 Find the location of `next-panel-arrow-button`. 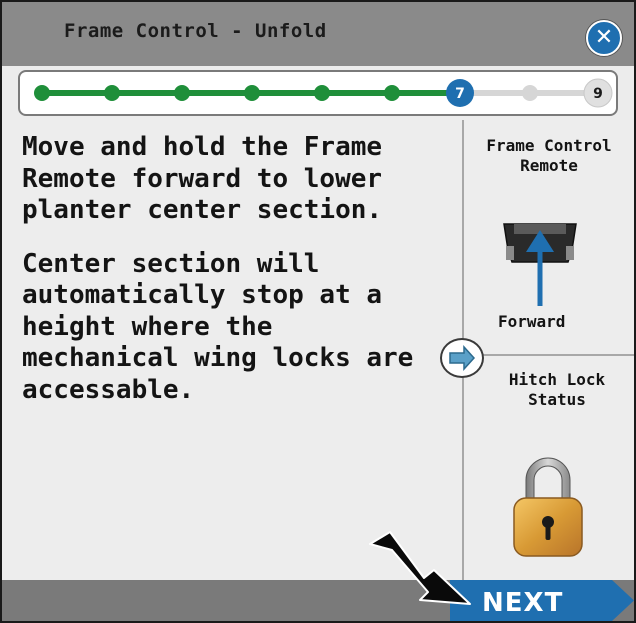

next-panel-arrow-button is located at coordinates (462, 358).